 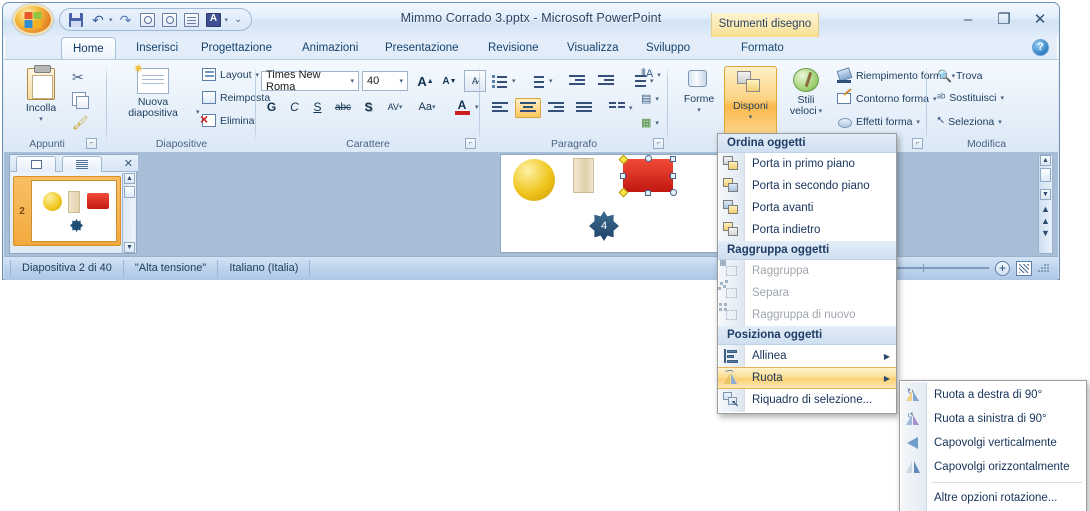 What do you see at coordinates (821, 111) in the screenshot?
I see `quick-styles-dropdown-icon: ▾` at bounding box center [821, 111].